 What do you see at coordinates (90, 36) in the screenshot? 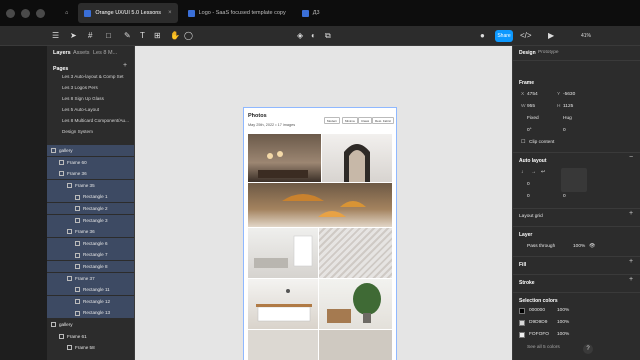
I see `frame-tool-icon: #` at bounding box center [90, 36].